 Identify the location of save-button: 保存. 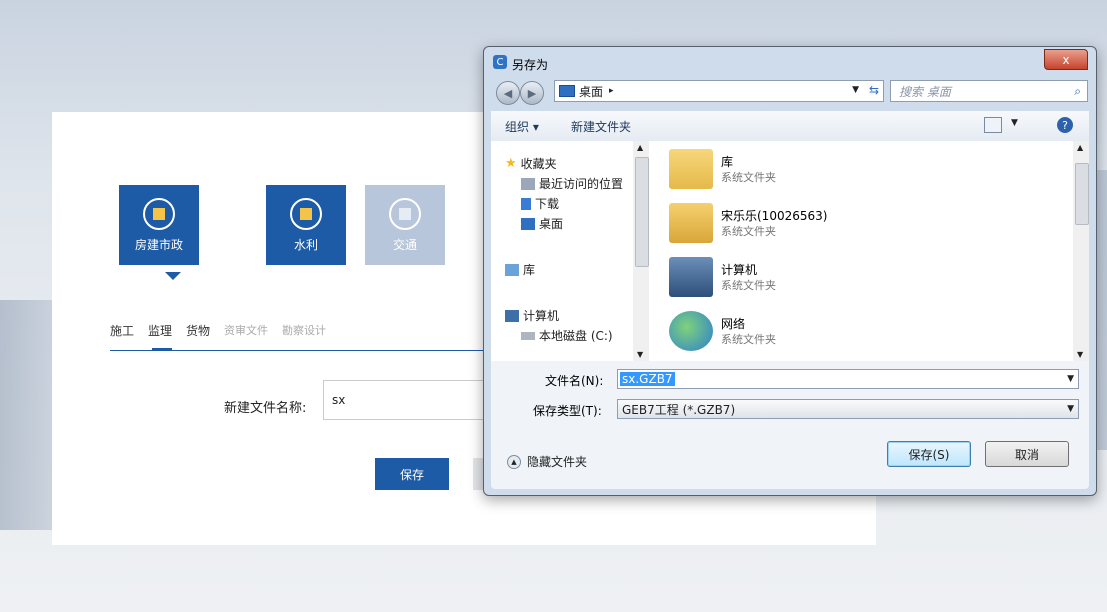
(412, 474).